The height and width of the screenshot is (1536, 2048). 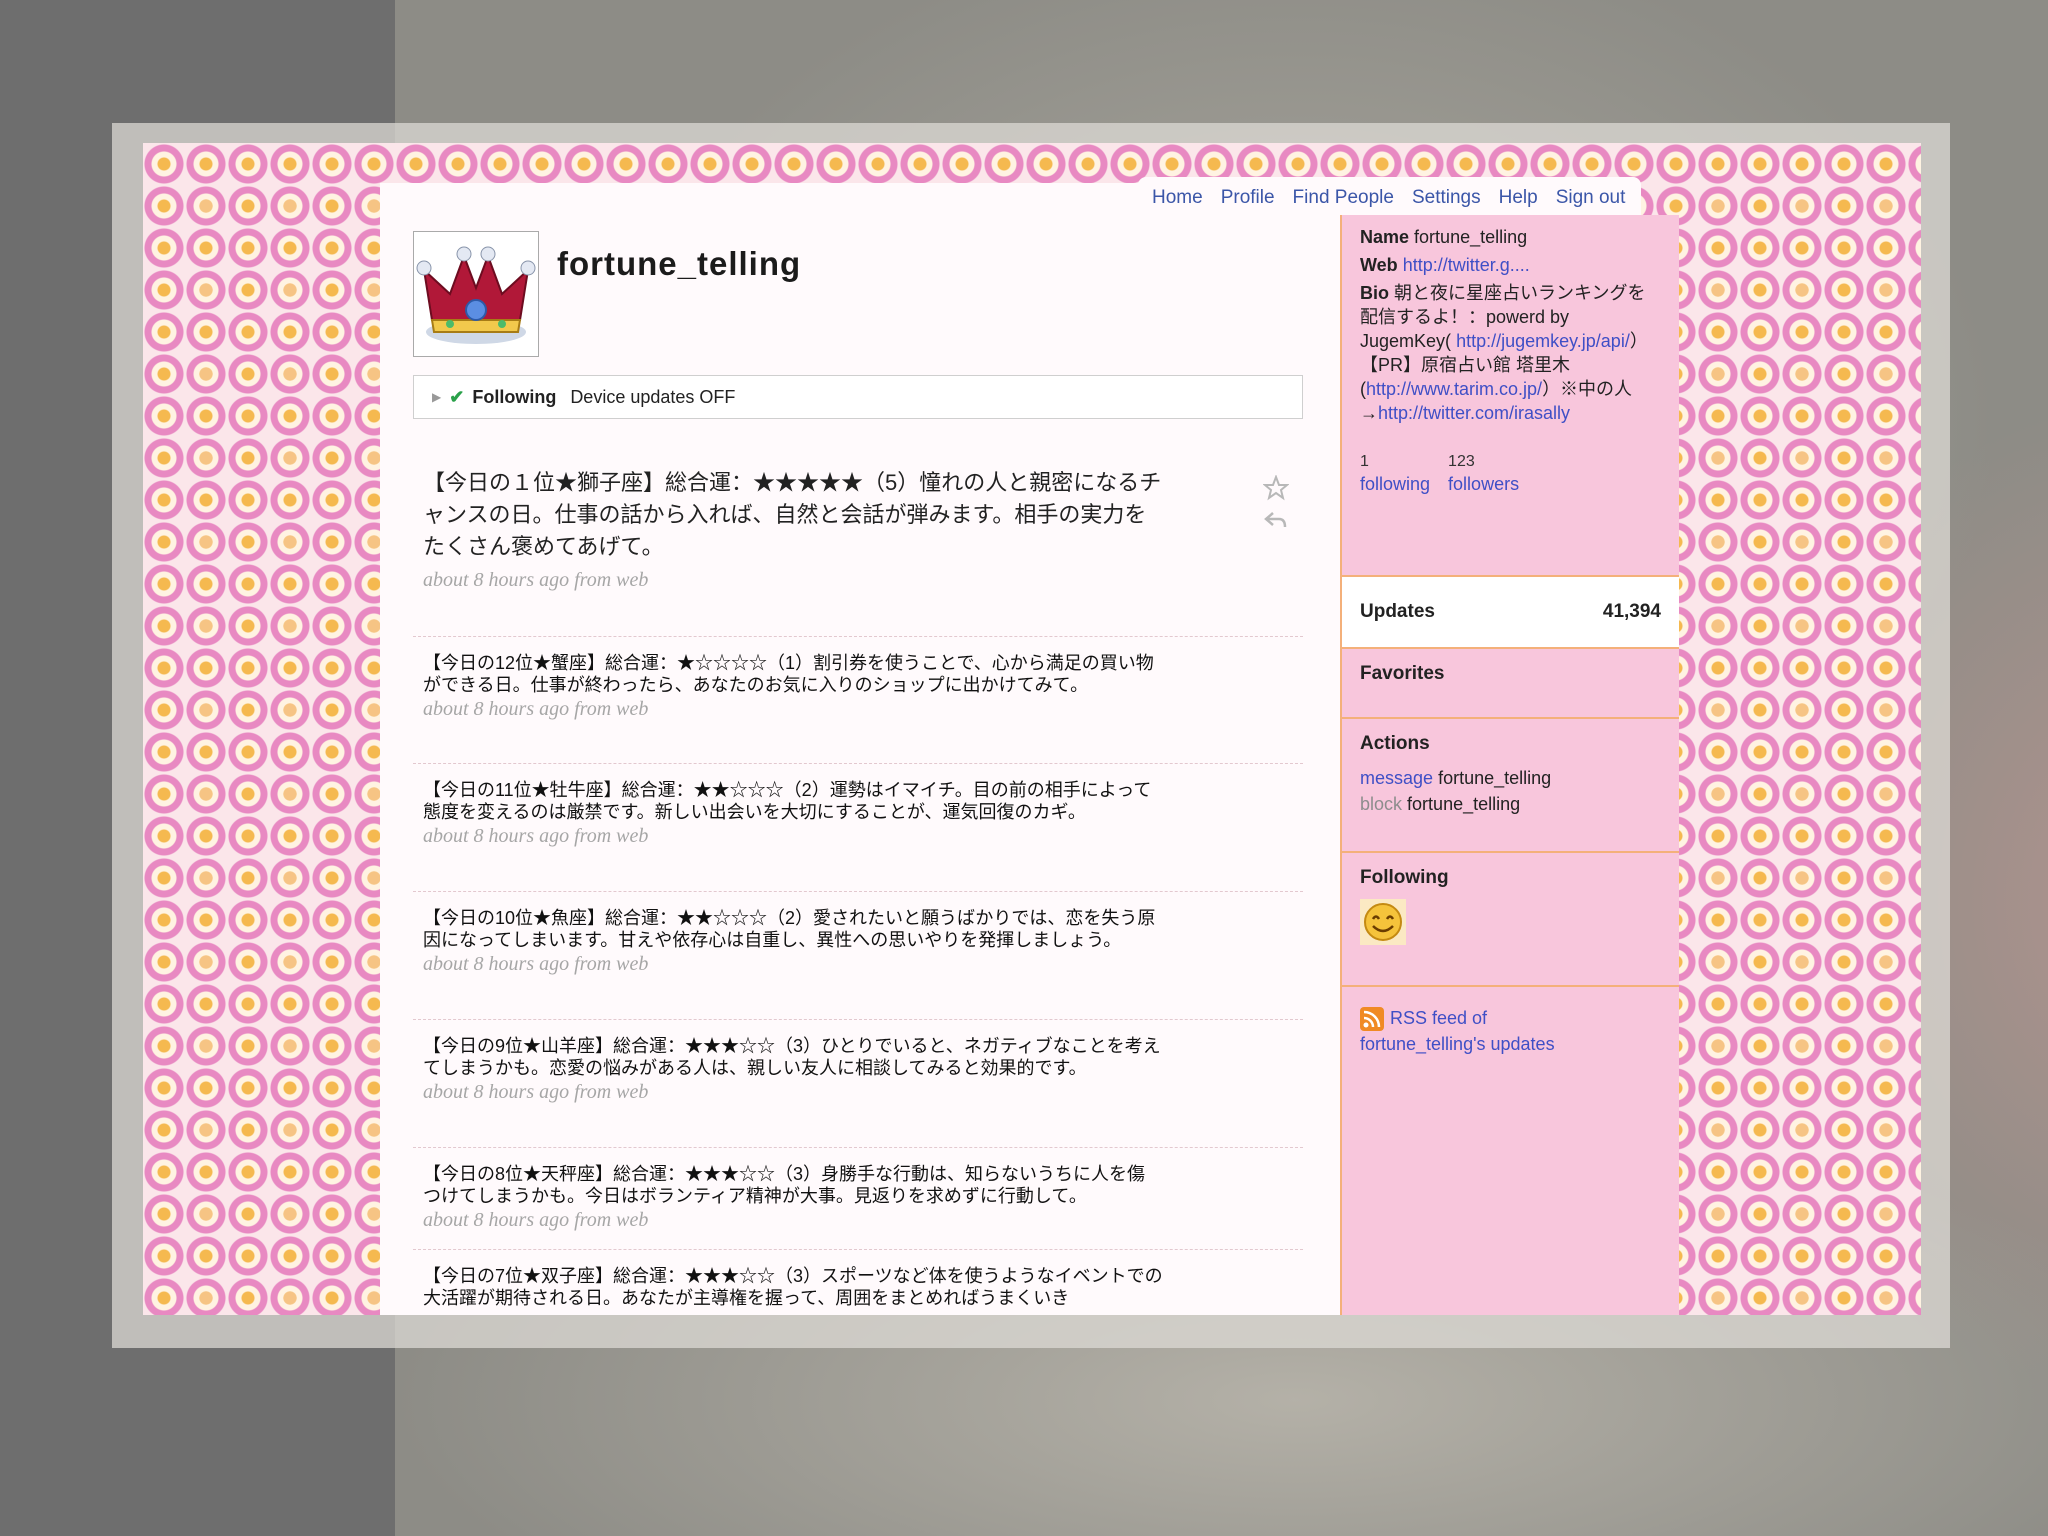 What do you see at coordinates (457, 396) in the screenshot?
I see `check-icon: ✔` at bounding box center [457, 396].